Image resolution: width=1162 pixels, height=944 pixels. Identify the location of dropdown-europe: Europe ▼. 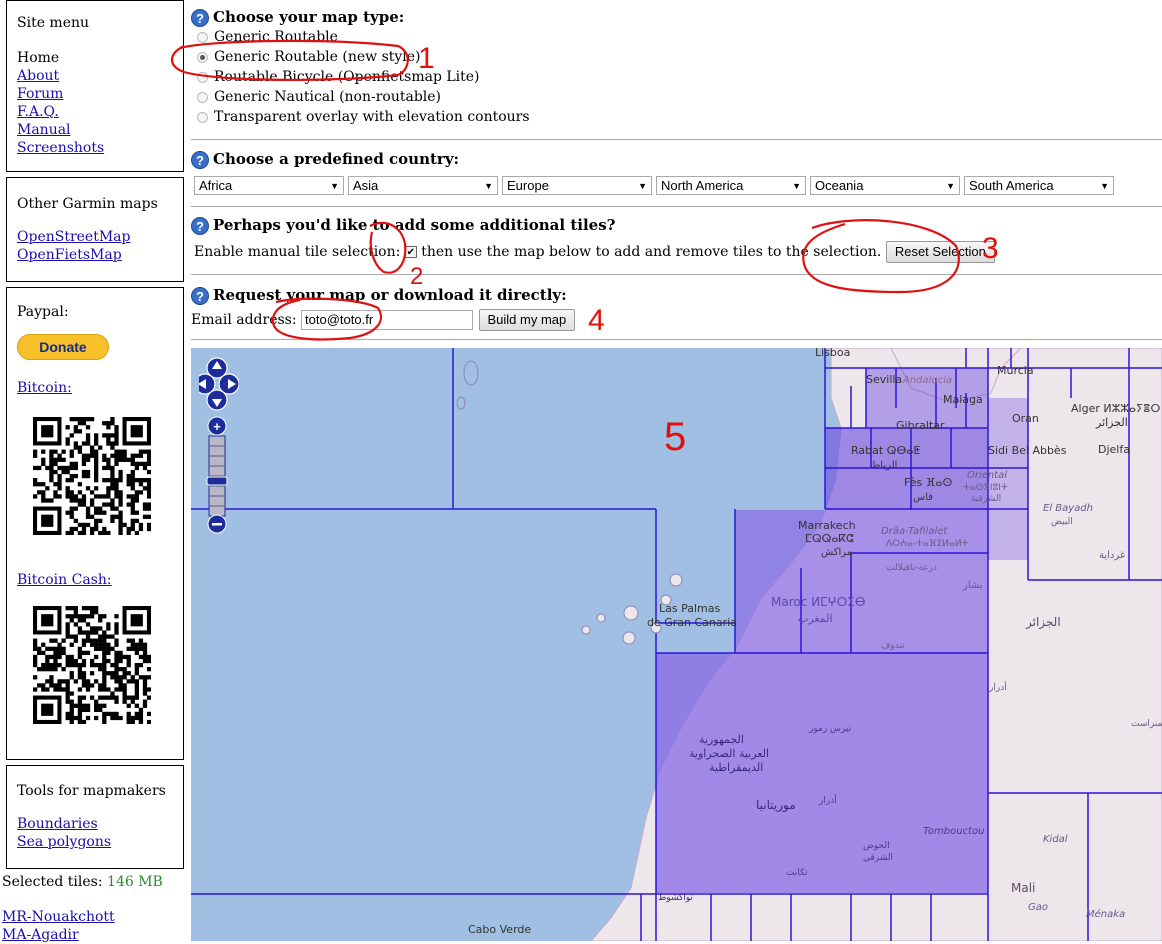
(577, 185).